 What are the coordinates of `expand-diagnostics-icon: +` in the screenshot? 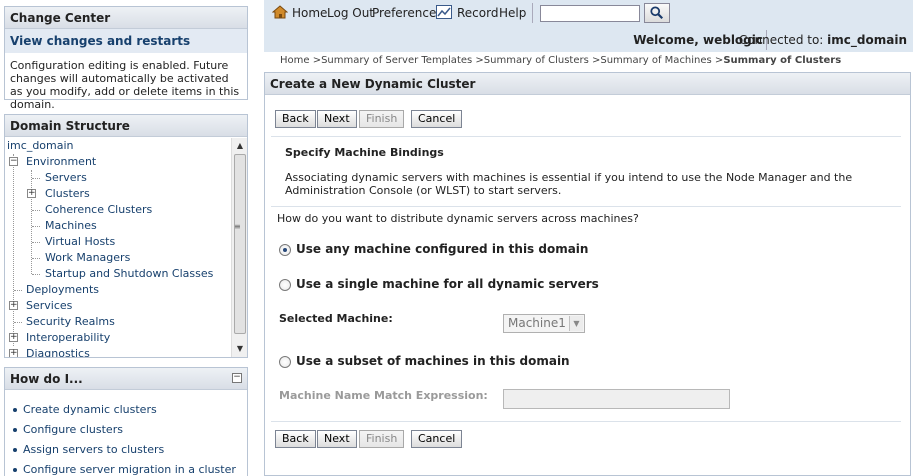 It's located at (13, 353).